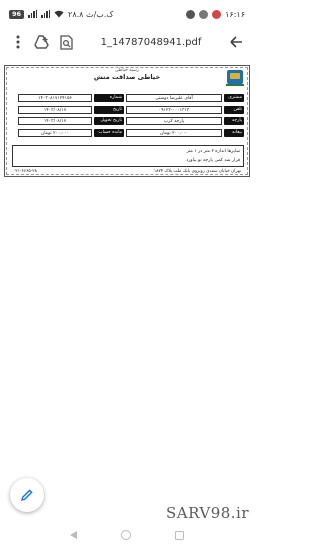 This screenshot has width=320, height=550. Describe the element at coordinates (66, 42) in the screenshot. I see `search-in-file-icon` at that location.